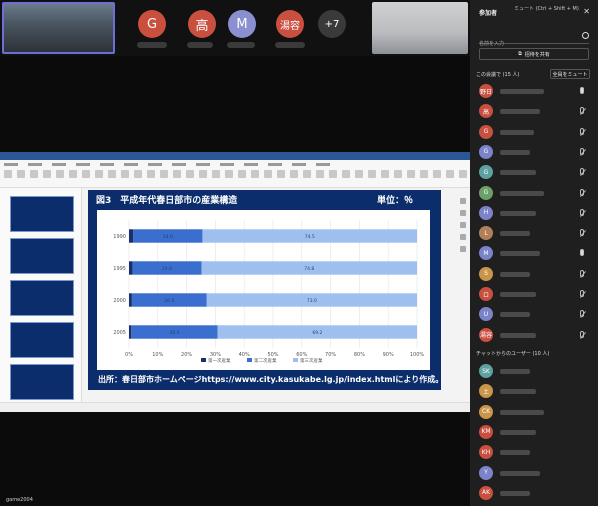 Image resolution: width=598 pixels, height=506 pixels. I want to click on participant-row: L, so click(535, 233).